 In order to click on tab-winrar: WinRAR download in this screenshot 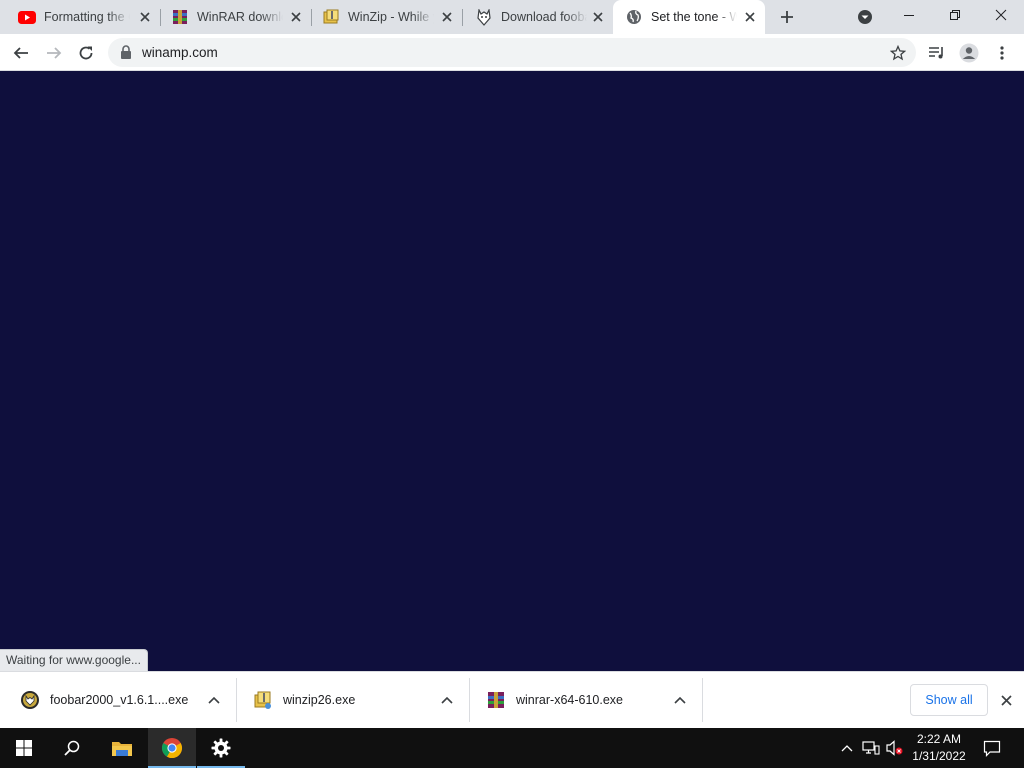, I will do `click(236, 17)`.